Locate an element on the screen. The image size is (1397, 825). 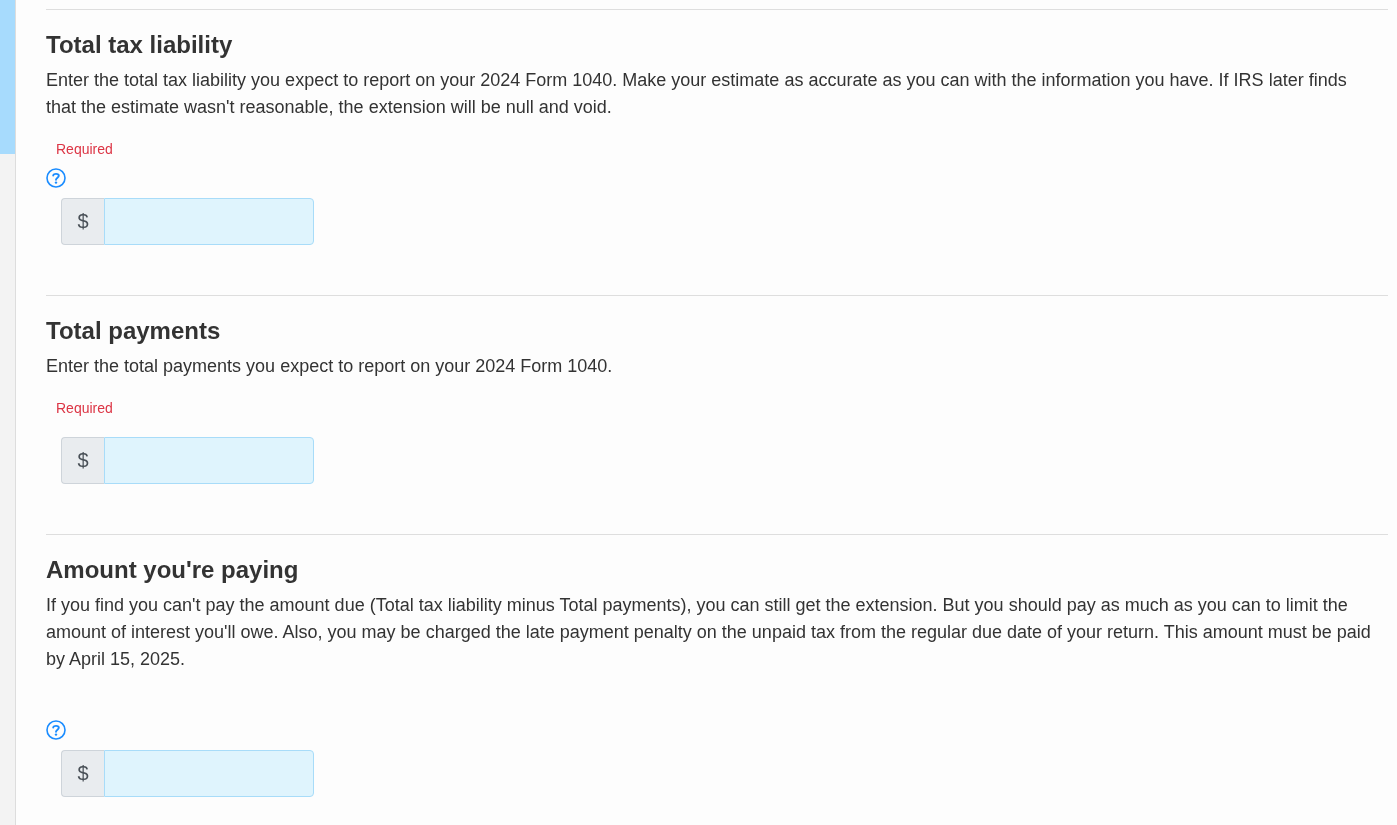
section-description: Enter the total payments you expect to report on your 2024 Form 1040. is located at coordinates (330, 366).